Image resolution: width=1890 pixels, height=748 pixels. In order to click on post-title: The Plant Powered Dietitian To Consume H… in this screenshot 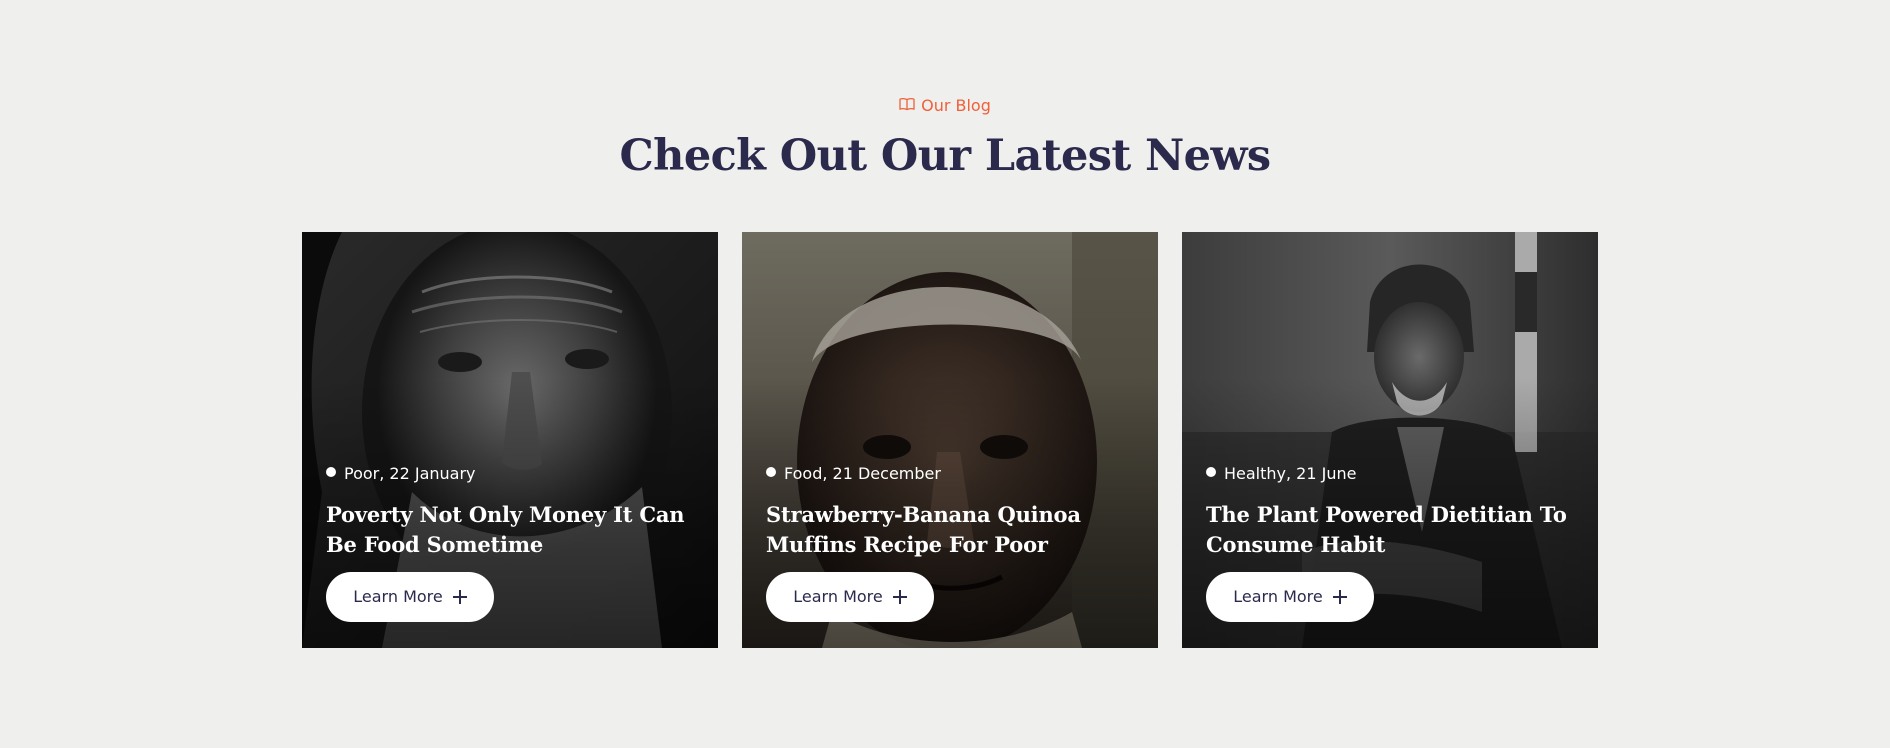, I will do `click(1390, 530)`.